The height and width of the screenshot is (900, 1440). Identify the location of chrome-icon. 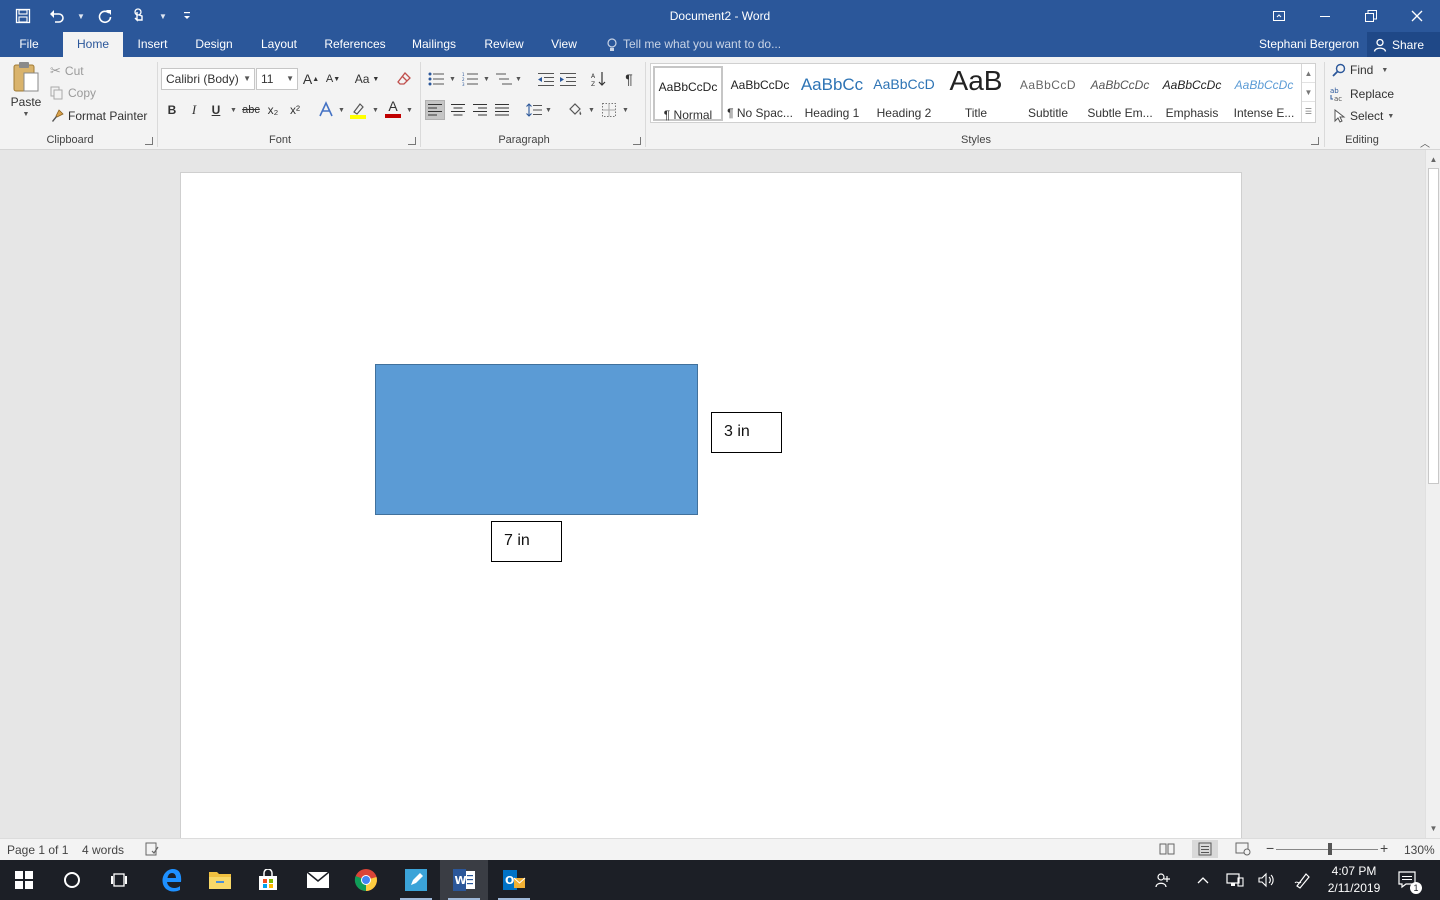
(366, 880).